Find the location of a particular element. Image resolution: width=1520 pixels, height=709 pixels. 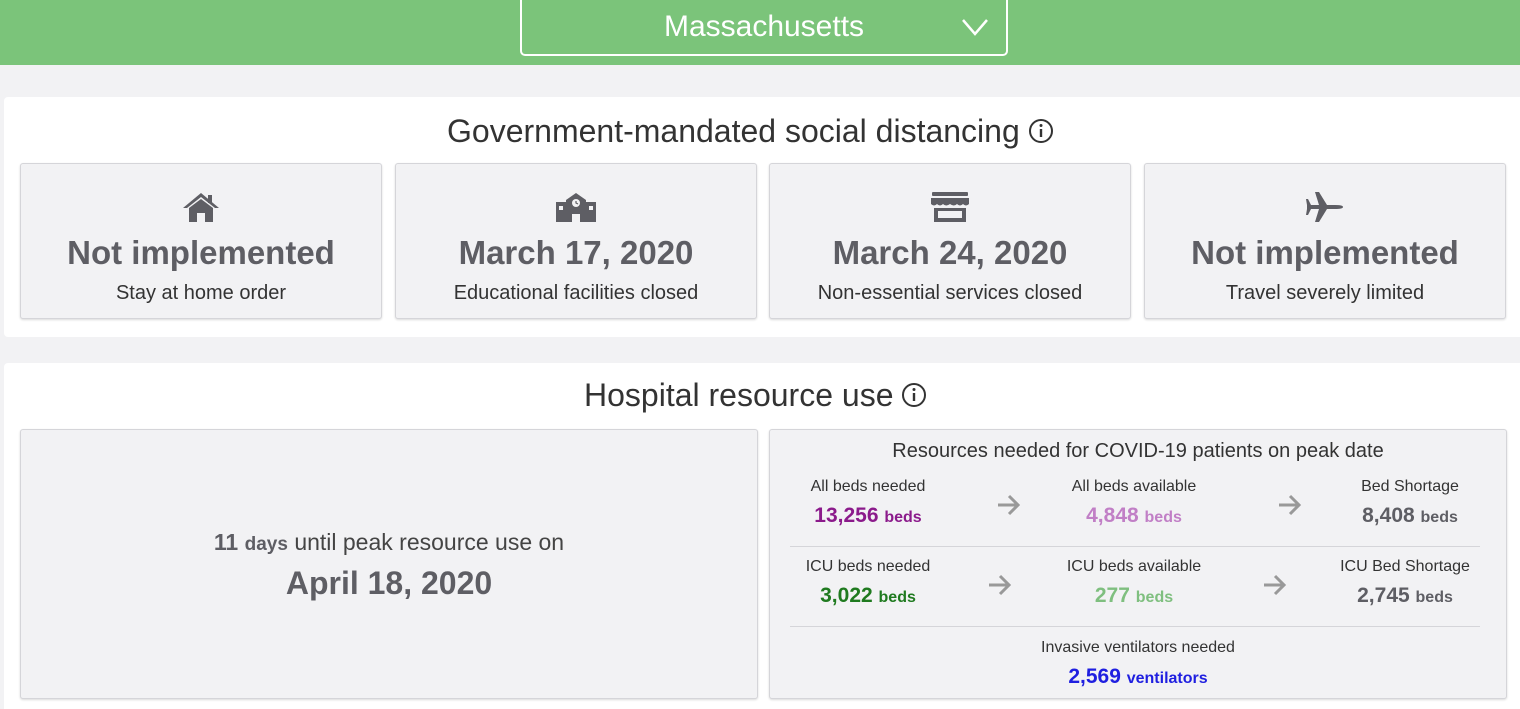

bed-shortage-value: 8,408 beds is located at coordinates (1410, 516).